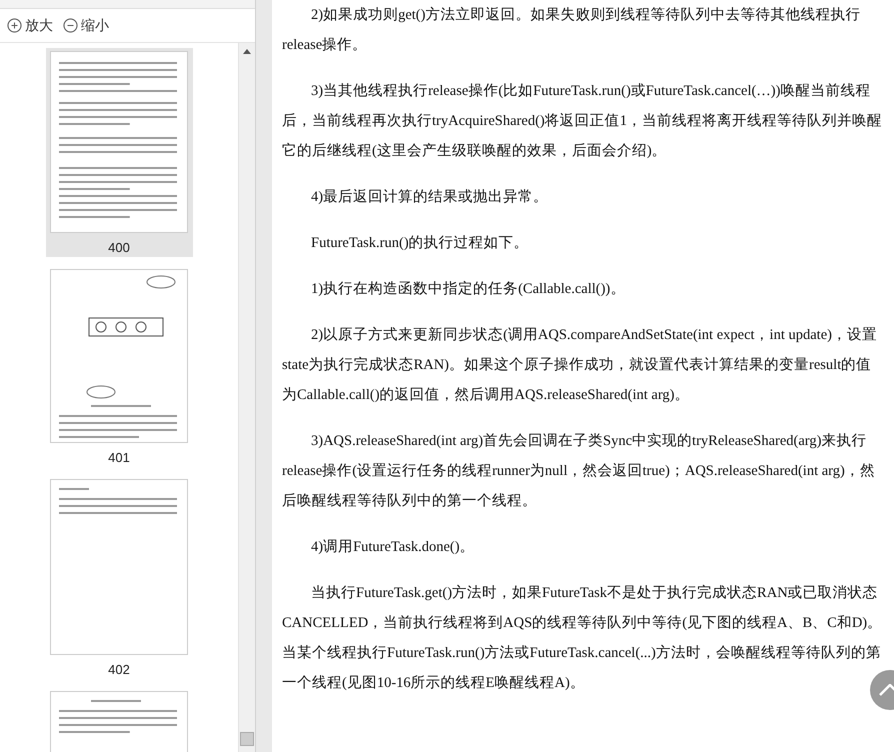 The width and height of the screenshot is (894, 752). I want to click on paragraph: 2)以原子方式来更新同步状态(调用AQS.compareAndSetState(int expect，int update)，设置state为执行完成状态RAN)。如果这个原子操作成功，就设置代表计算结果的变量result的值为Callable.call()的返回值，然后调用AQS.releaseShared(int arg)。, so click(580, 365).